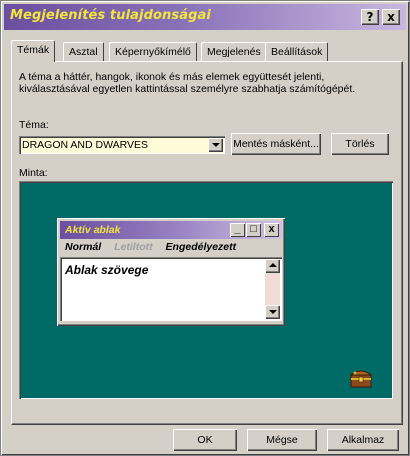  What do you see at coordinates (93, 230) in the screenshot?
I see `preview-window-title: Aktív ablak` at bounding box center [93, 230].